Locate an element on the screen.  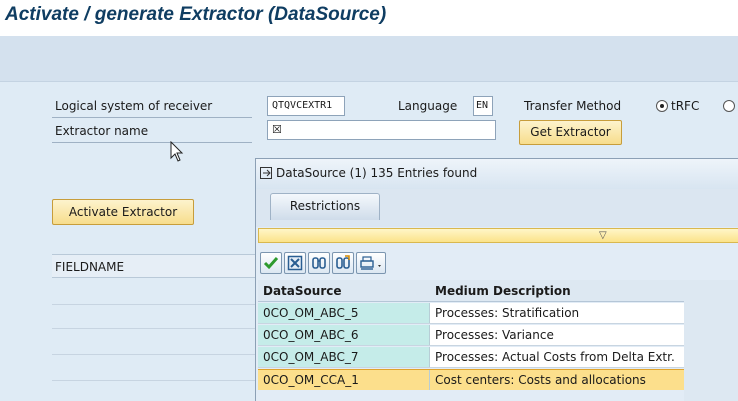
radio-second-option is located at coordinates (729, 106).